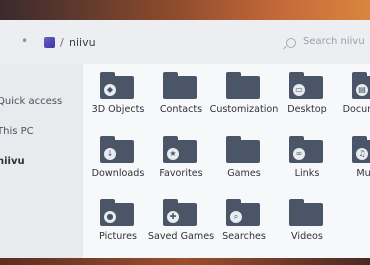 The image size is (370, 265). Describe the element at coordinates (117, 149) in the screenshot. I see `folder-icon: ↓` at that location.